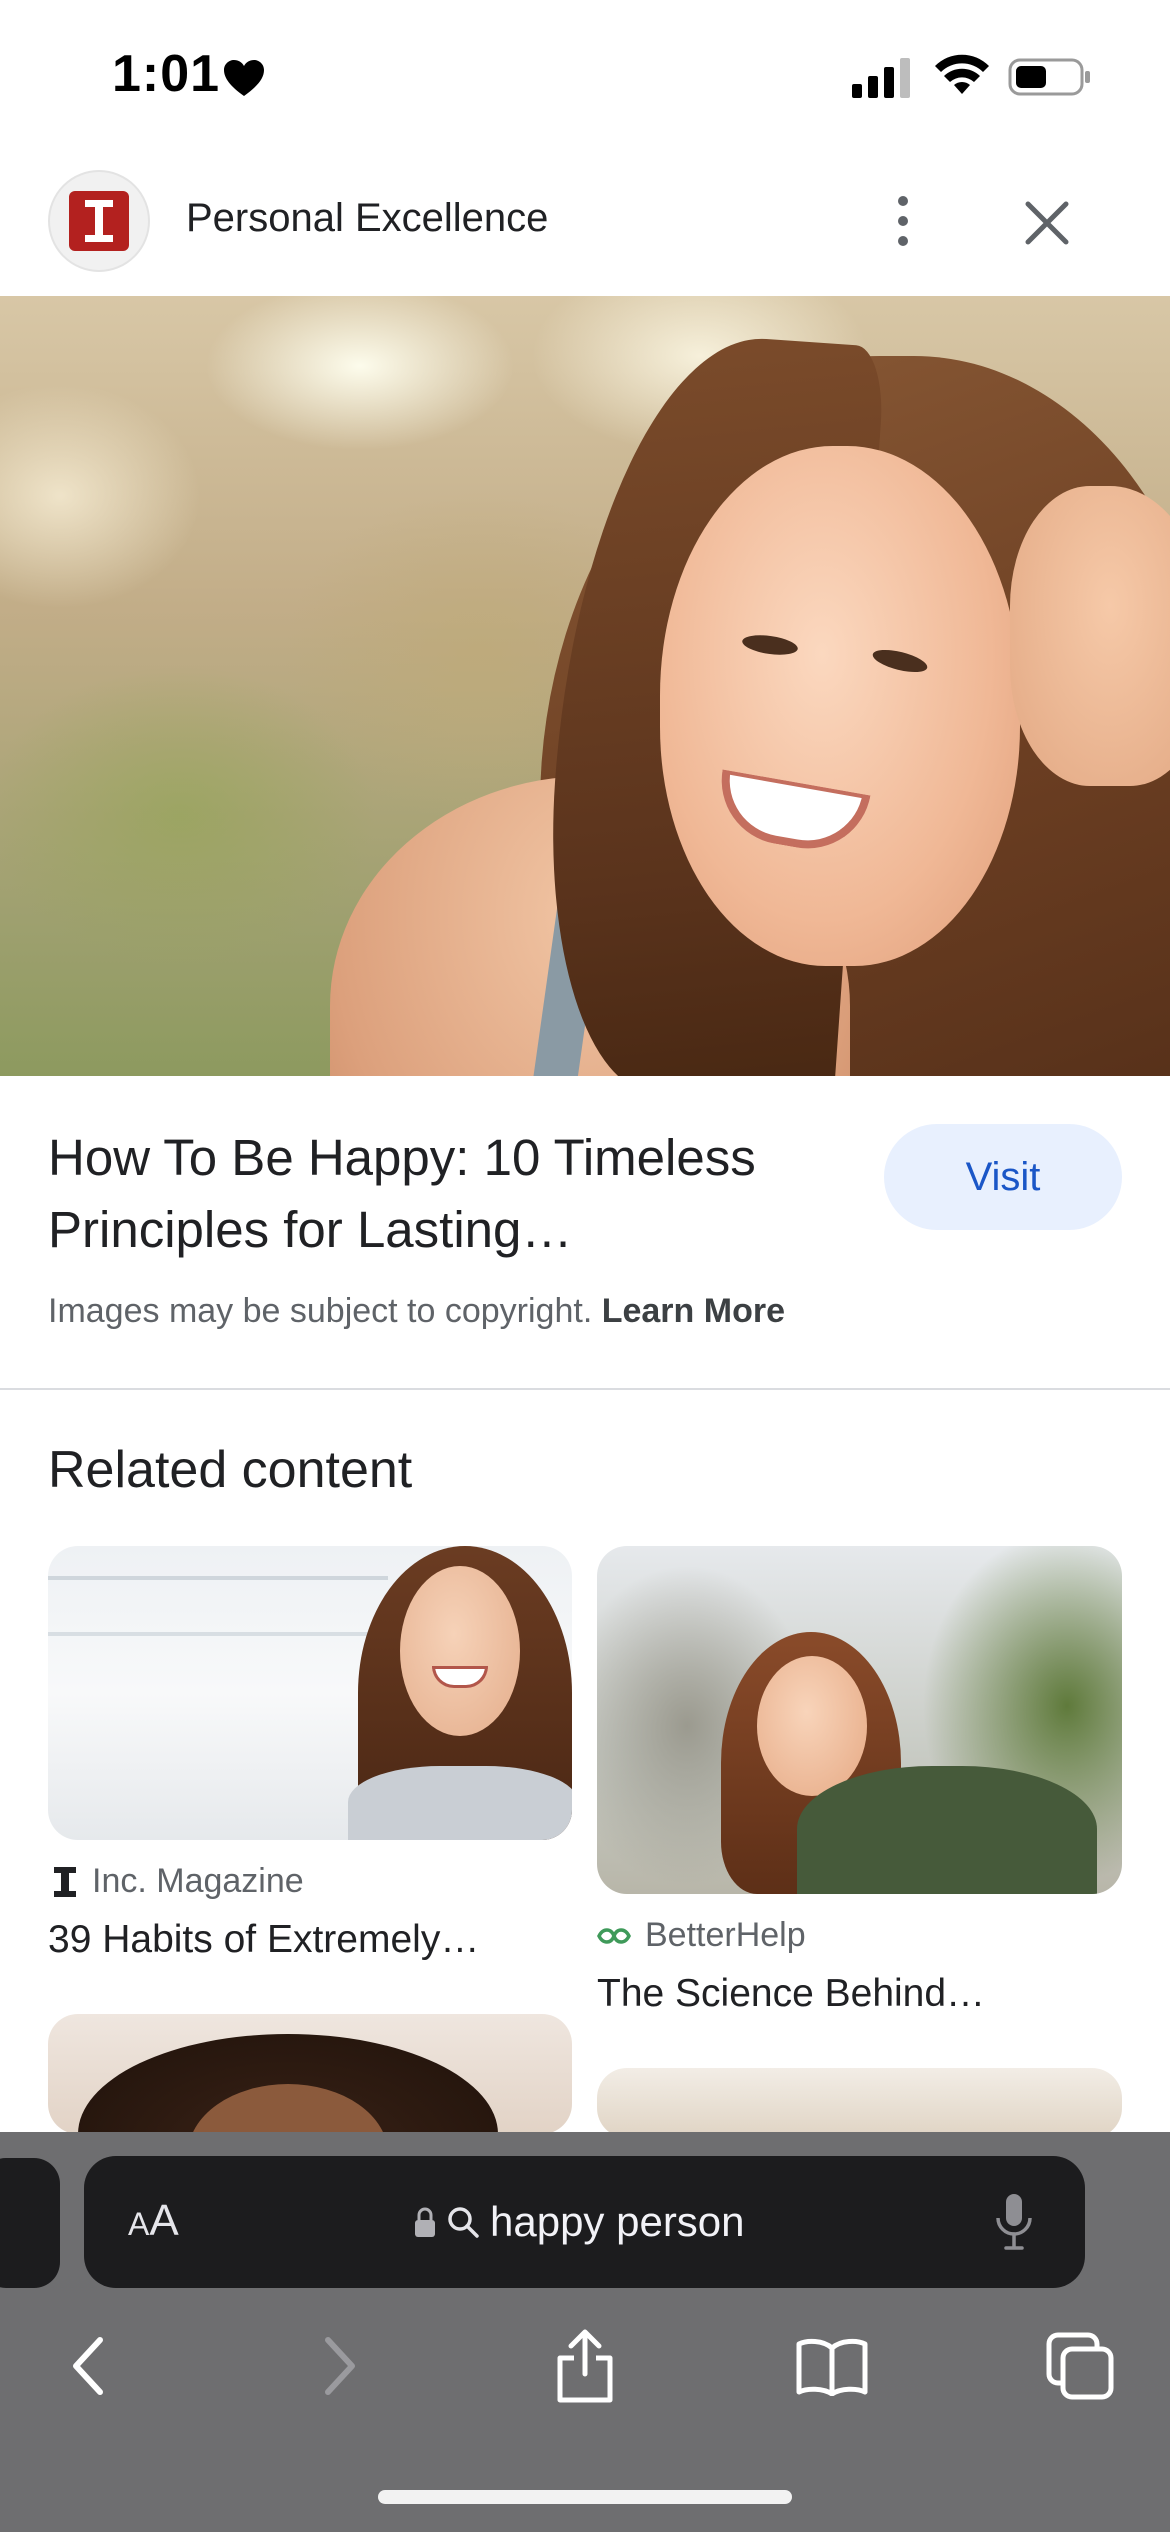 The image size is (1170, 2532). I want to click on share-icon, so click(585, 2366).